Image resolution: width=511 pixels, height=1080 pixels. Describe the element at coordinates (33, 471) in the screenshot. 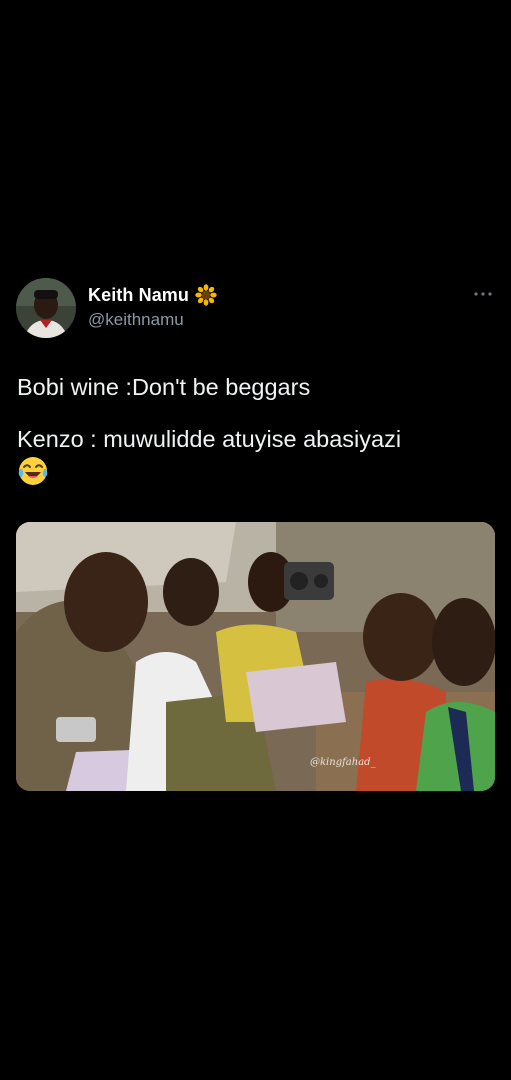

I see `tears-of-joy-emoji-icon` at that location.